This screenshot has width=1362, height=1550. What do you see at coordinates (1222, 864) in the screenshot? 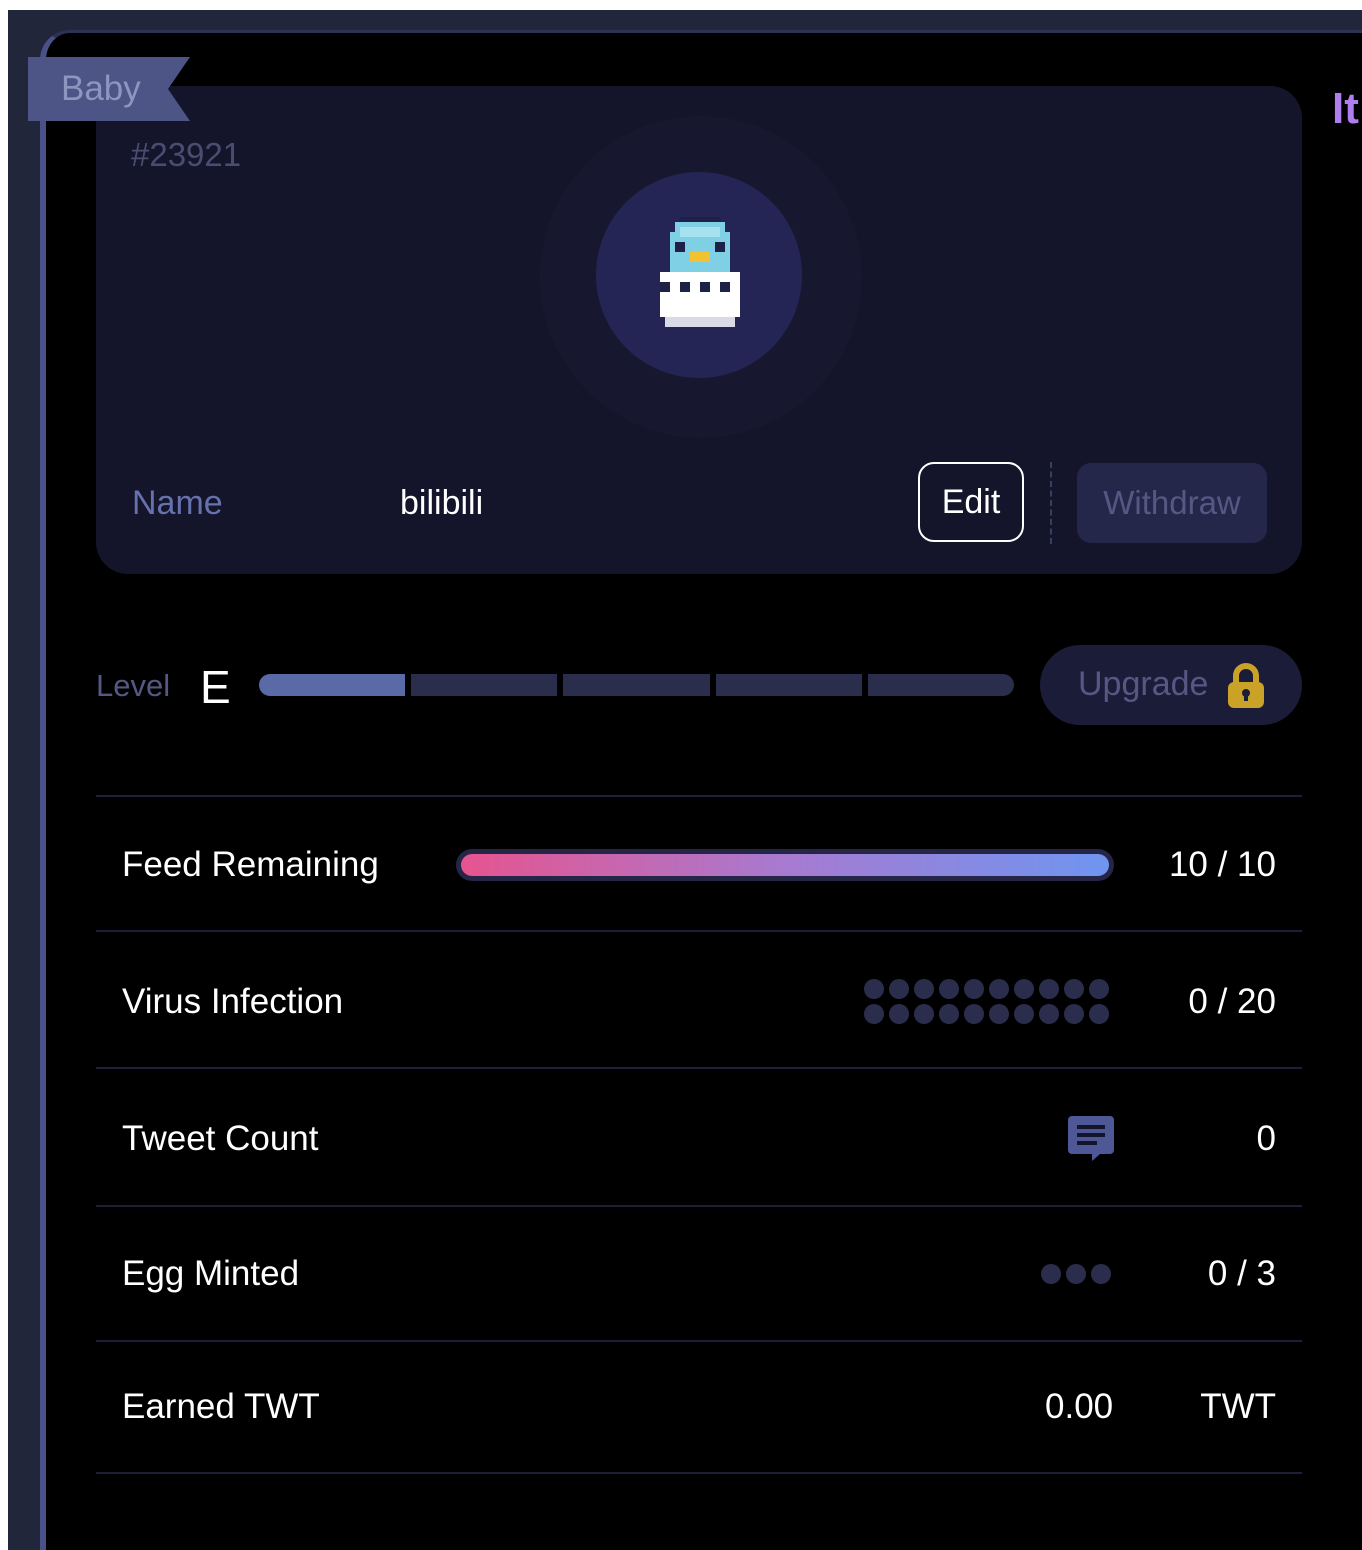
I see `feed-remaining-value: 10 / 10` at bounding box center [1222, 864].